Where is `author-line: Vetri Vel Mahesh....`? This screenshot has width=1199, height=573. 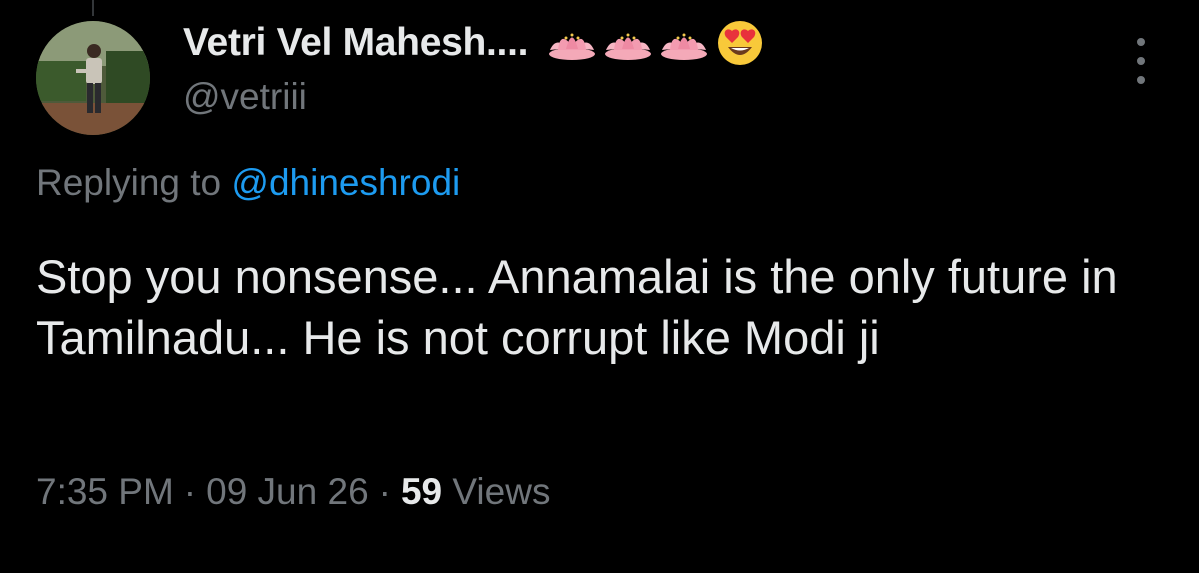 author-line: Vetri Vel Mahesh.... is located at coordinates (473, 43).